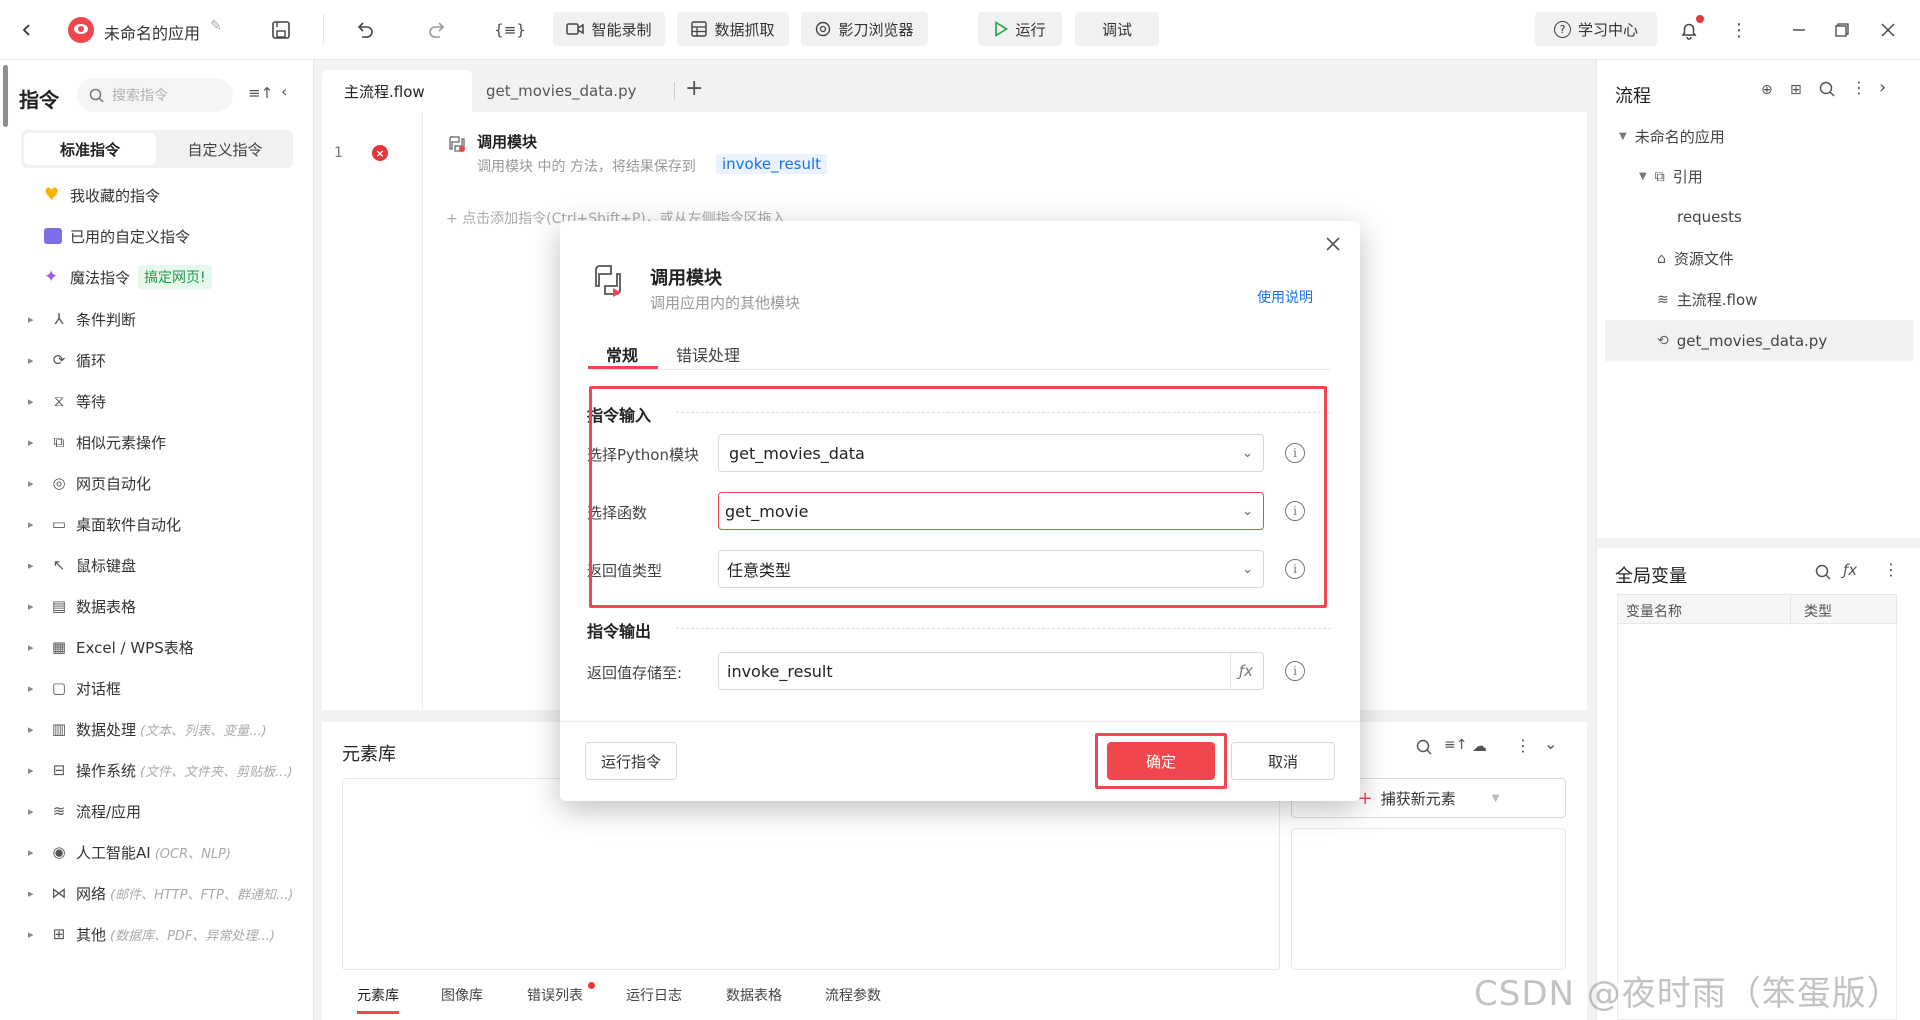 This screenshot has height=1020, width=1920. Describe the element at coordinates (117, 236) in the screenshot. I see `used-custom-commands-item: 已用的自定义指令` at that location.